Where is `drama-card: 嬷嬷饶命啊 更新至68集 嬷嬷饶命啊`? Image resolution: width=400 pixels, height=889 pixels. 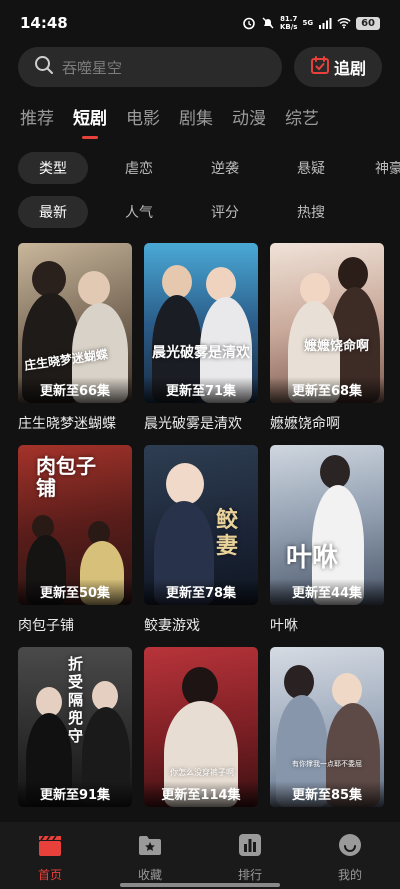
drama-card: 嬷嬷饶命啊 更新至68集 嬷嬷饶命啊 is located at coordinates (327, 344).